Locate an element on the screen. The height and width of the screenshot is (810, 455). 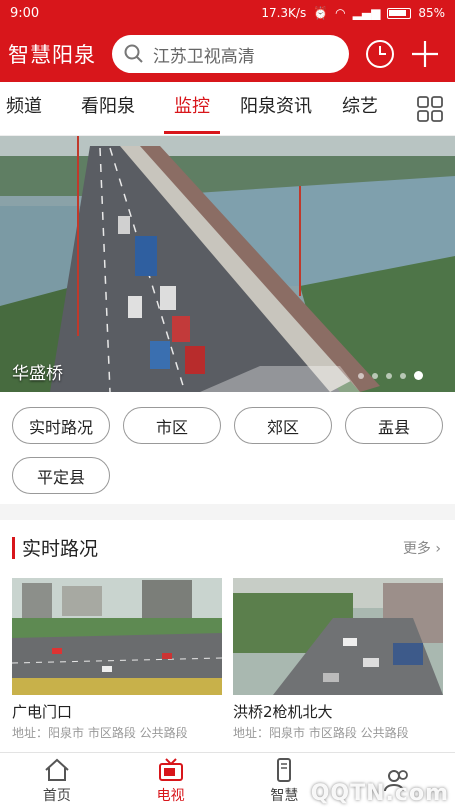
tab-variety: 综艺 is located at coordinates (360, 108).